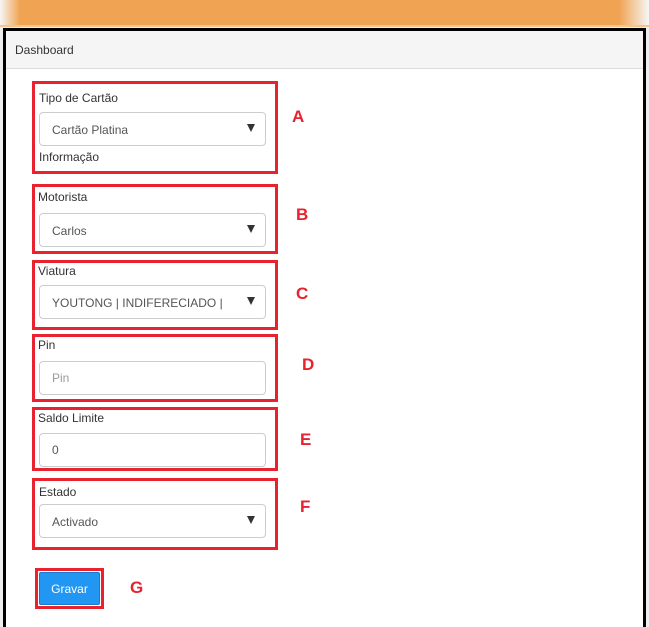 This screenshot has height=627, width=649. What do you see at coordinates (69, 157) in the screenshot?
I see `card-type-help-text: Informação` at bounding box center [69, 157].